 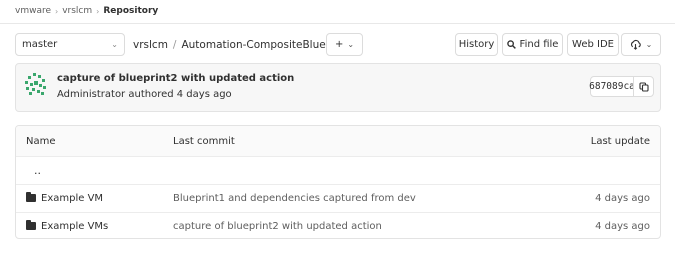 I want to click on web-ide-button: Web IDE, so click(x=593, y=44).